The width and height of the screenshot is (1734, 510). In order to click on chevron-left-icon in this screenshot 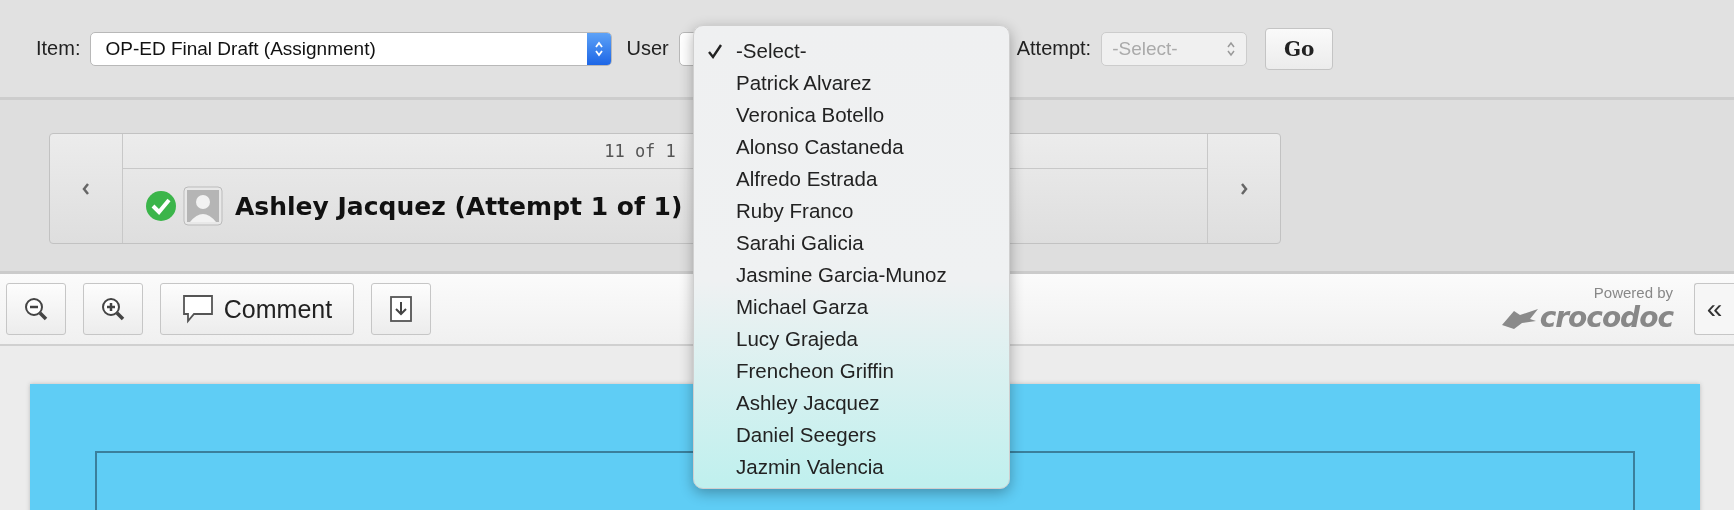, I will do `click(86, 188)`.